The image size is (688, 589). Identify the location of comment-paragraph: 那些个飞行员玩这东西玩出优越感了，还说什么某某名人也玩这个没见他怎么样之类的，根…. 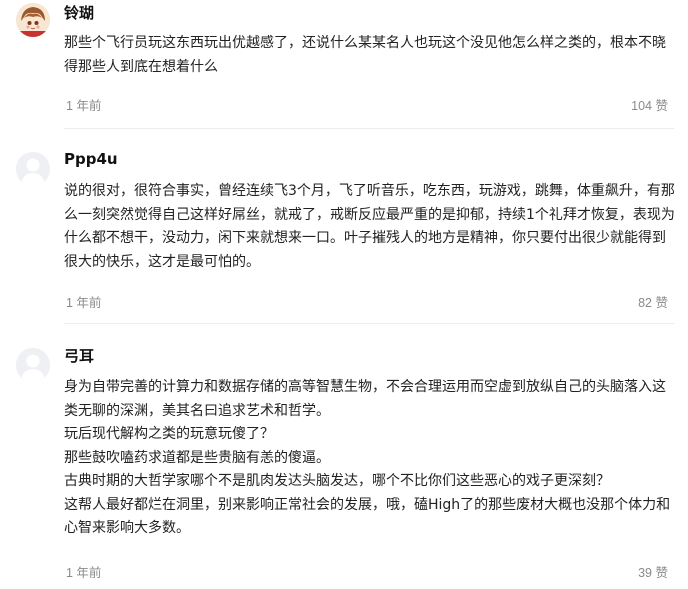
(365, 55).